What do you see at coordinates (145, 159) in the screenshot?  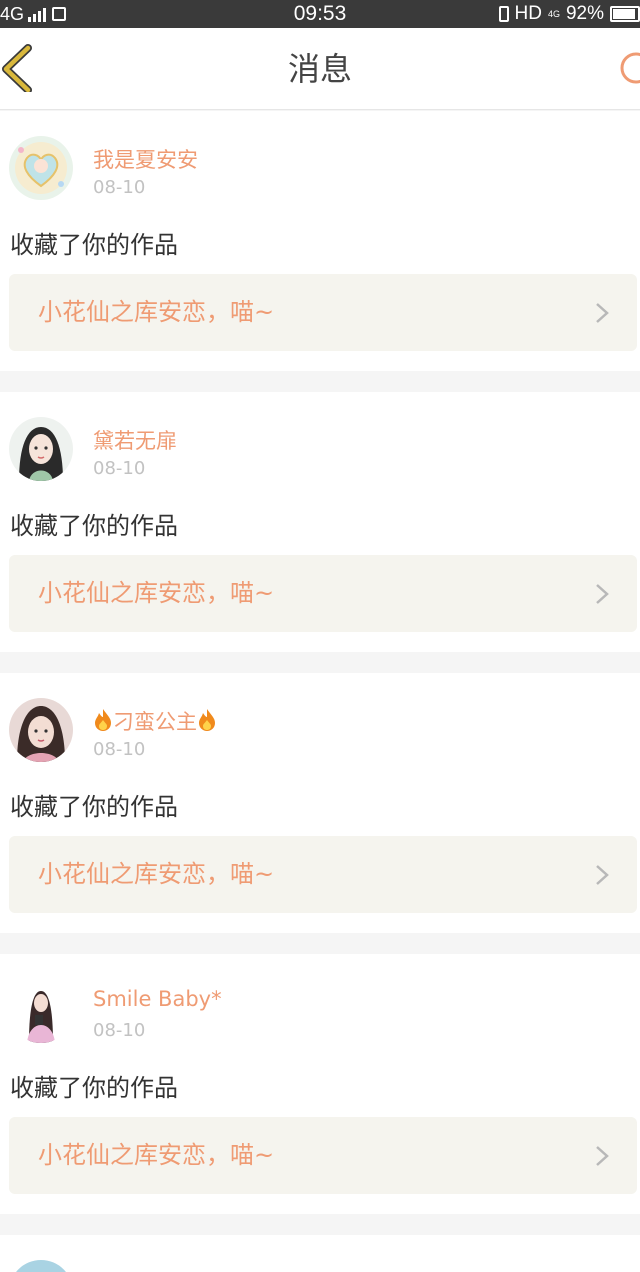 I see `username: 我是夏安安` at bounding box center [145, 159].